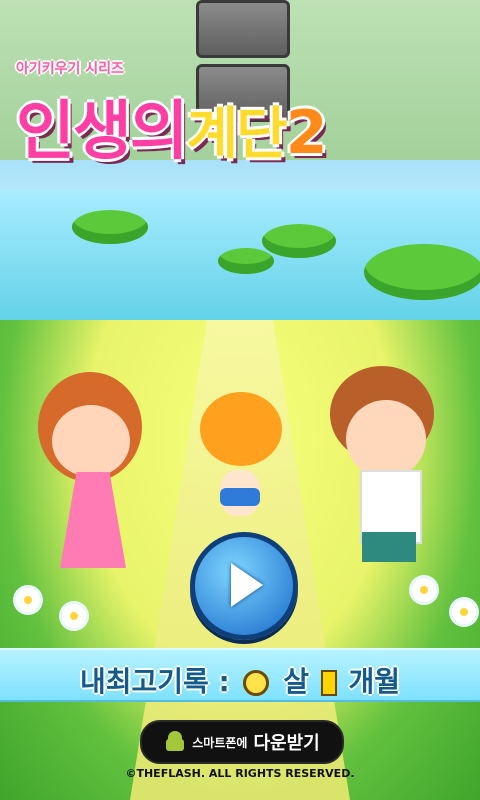 The image size is (480, 800). I want to click on download-prefix: 스마트폰에, so click(220, 742).